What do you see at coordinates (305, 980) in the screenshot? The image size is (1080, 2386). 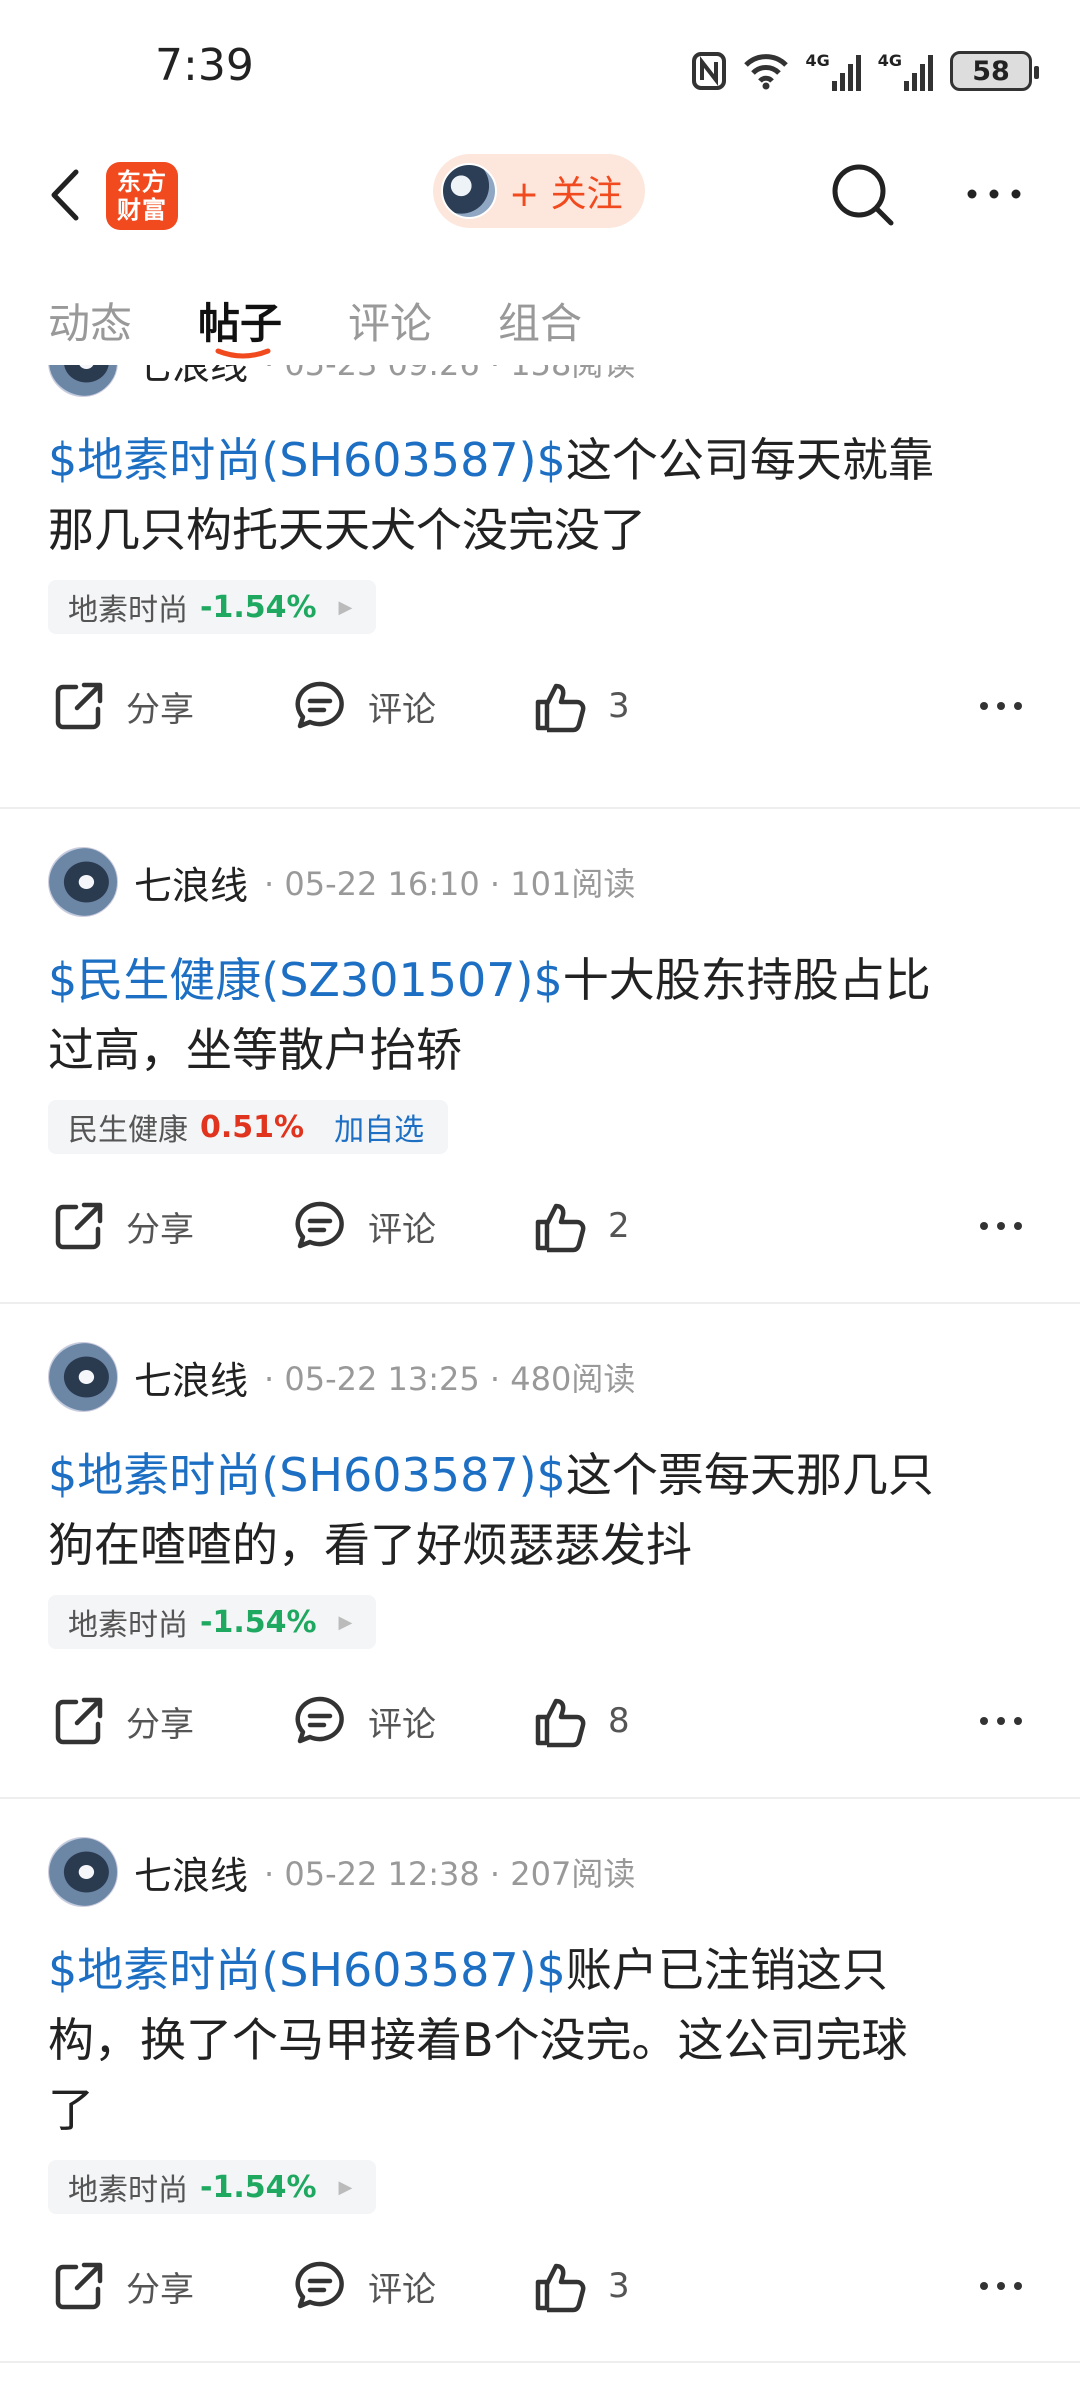 I see `stock-link: $民生健康(SZ301507)$` at bounding box center [305, 980].